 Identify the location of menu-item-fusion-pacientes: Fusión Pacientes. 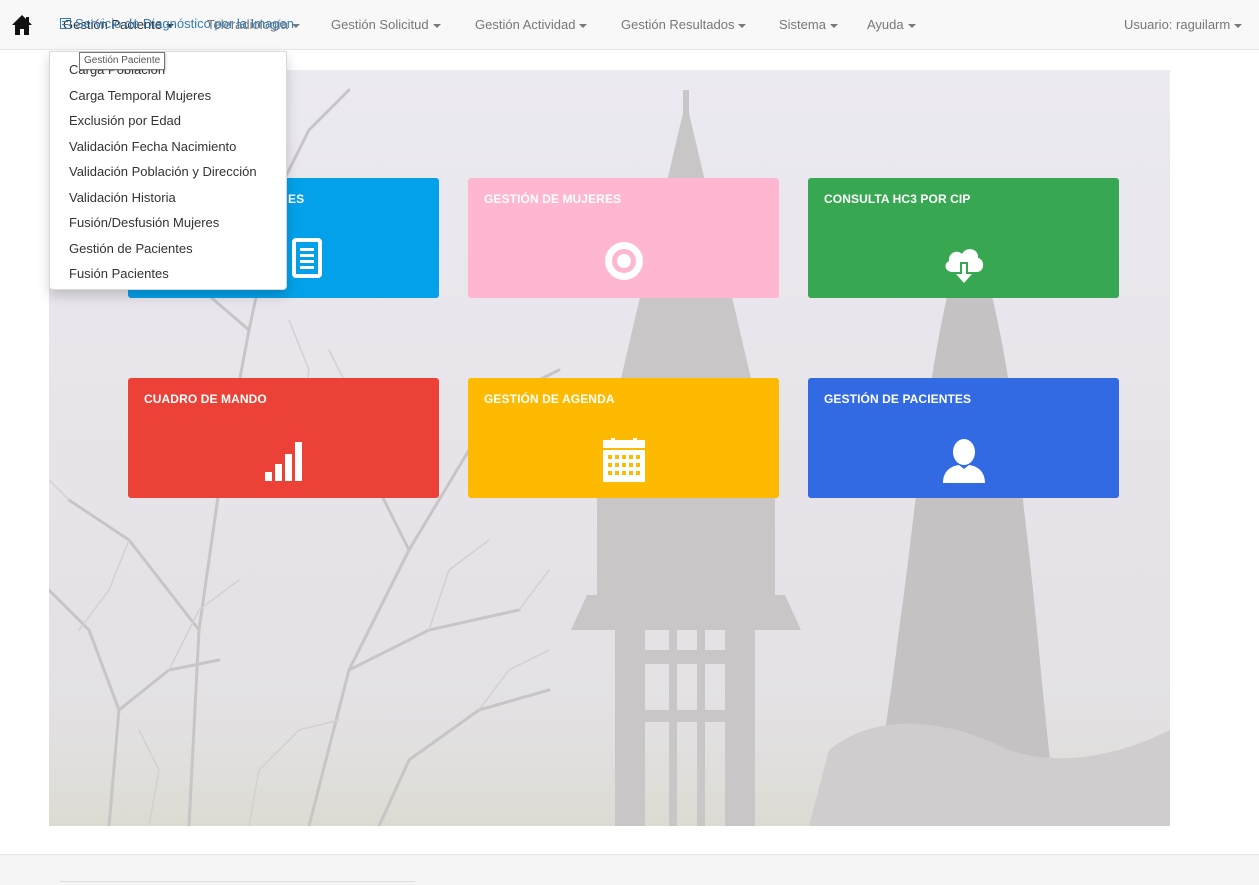
(168, 274).